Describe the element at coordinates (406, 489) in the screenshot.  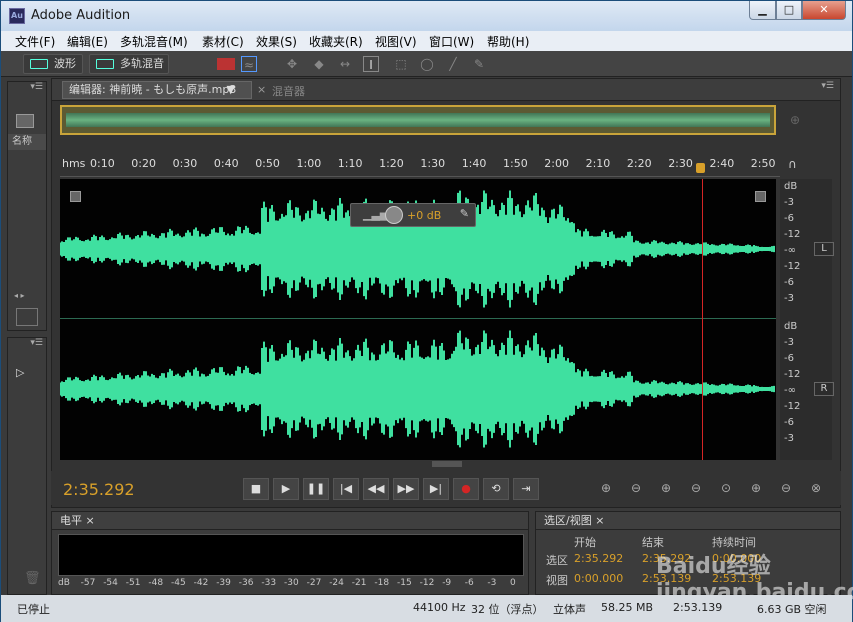
I see `fast-forward-button: ▶▶` at that location.